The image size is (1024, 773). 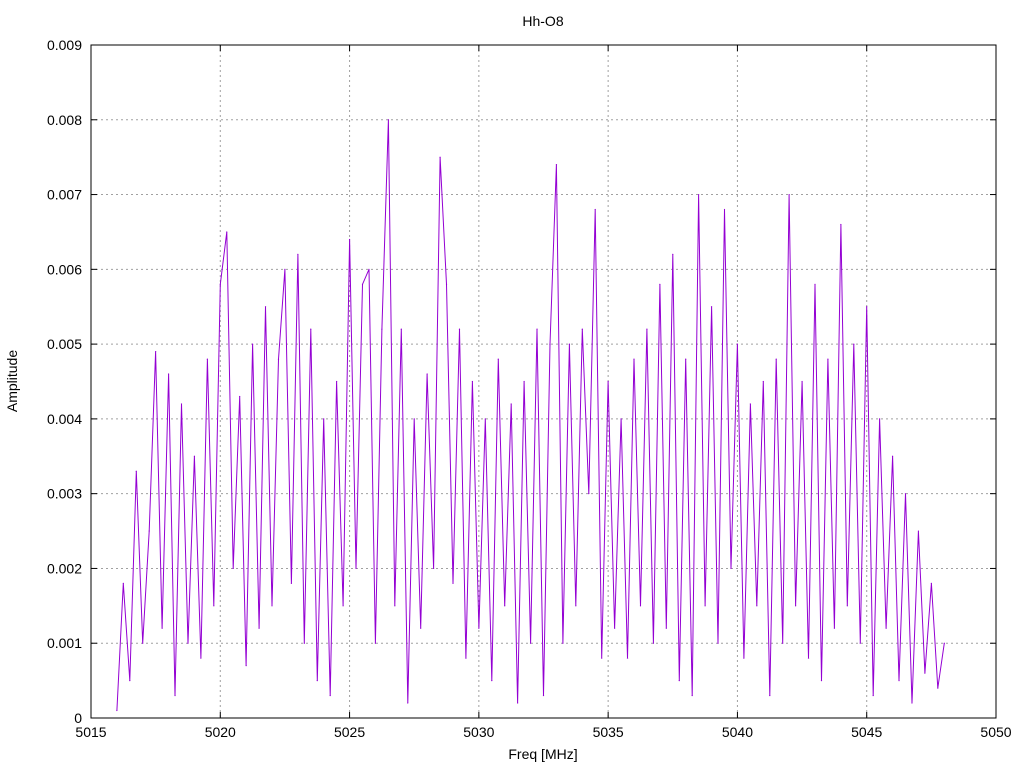 What do you see at coordinates (64, 419) in the screenshot?
I see `y-tick-label: 0.004` at bounding box center [64, 419].